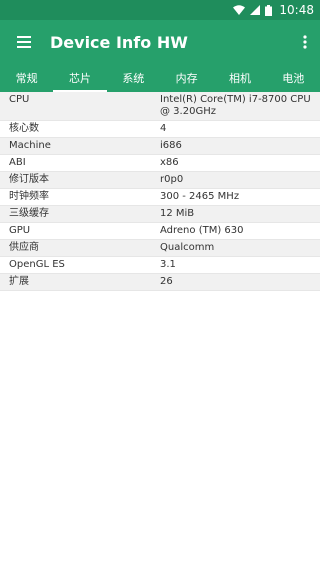 Image resolution: width=320 pixels, height=568 pixels. Describe the element at coordinates (17, 162) in the screenshot. I see `row-label: ABI` at that location.